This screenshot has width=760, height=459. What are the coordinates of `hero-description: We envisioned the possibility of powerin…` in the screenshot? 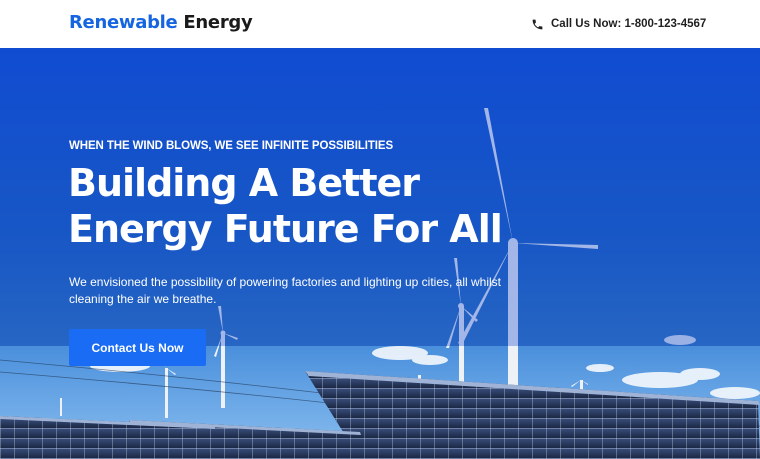 It's located at (285, 290).